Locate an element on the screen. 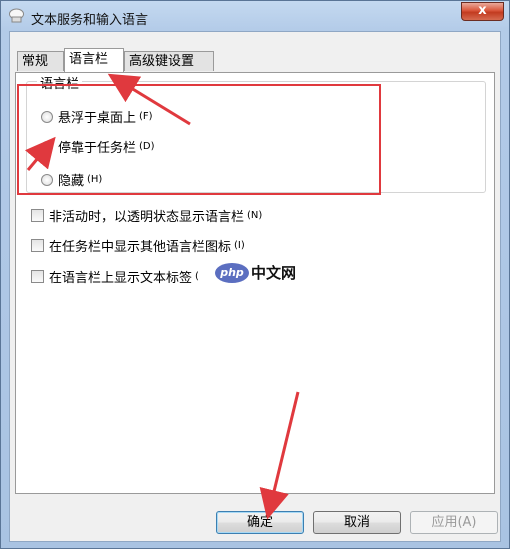 This screenshot has width=510, height=549. close-icon: x is located at coordinates (482, 10).